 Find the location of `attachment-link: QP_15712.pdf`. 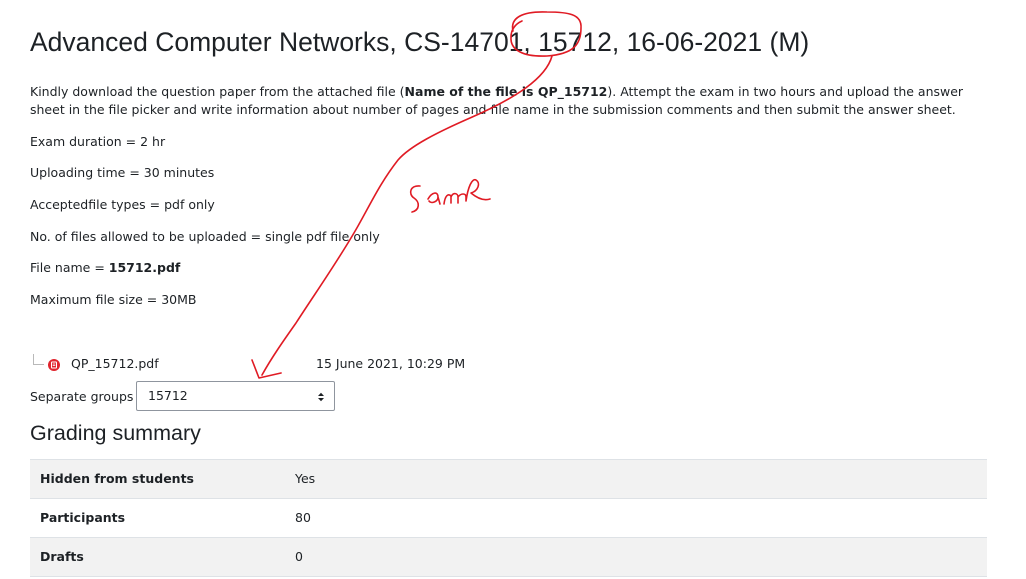

attachment-link: QP_15712.pdf is located at coordinates (115, 364).